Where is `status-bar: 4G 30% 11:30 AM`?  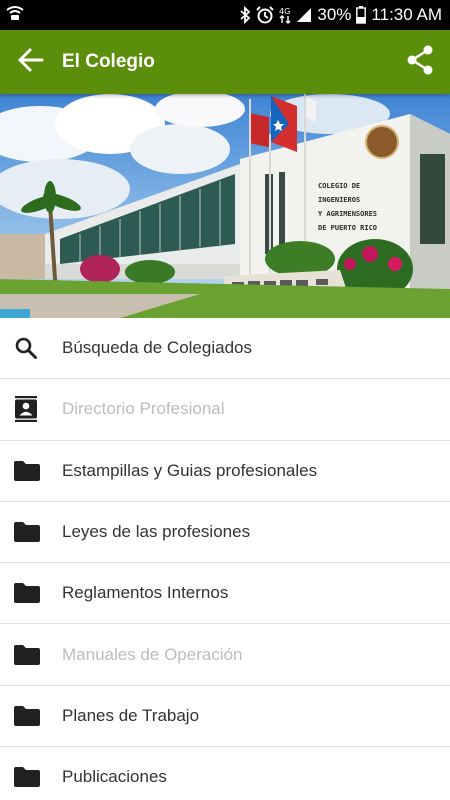
status-bar: 4G 30% 11:30 AM is located at coordinates (225, 15).